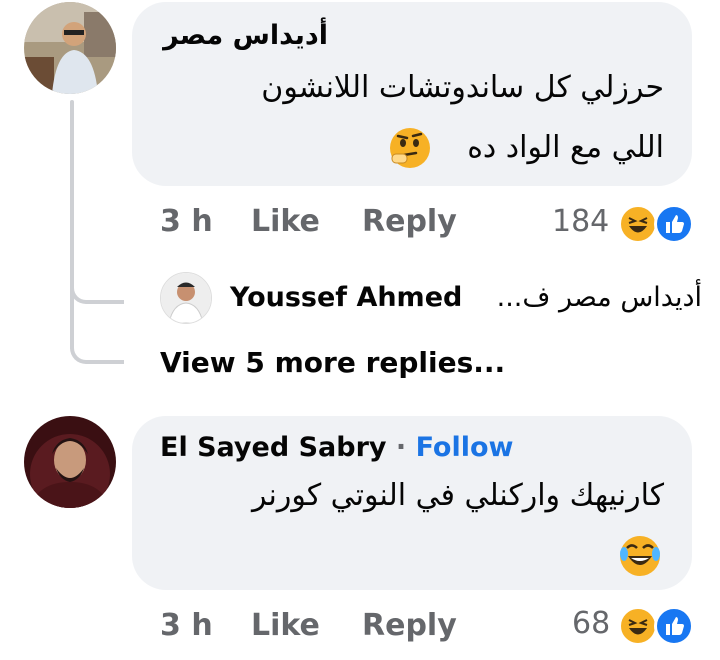 Image resolution: width=720 pixels, height=660 pixels. What do you see at coordinates (410, 148) in the screenshot?
I see `thinking-face-icon` at bounding box center [410, 148].